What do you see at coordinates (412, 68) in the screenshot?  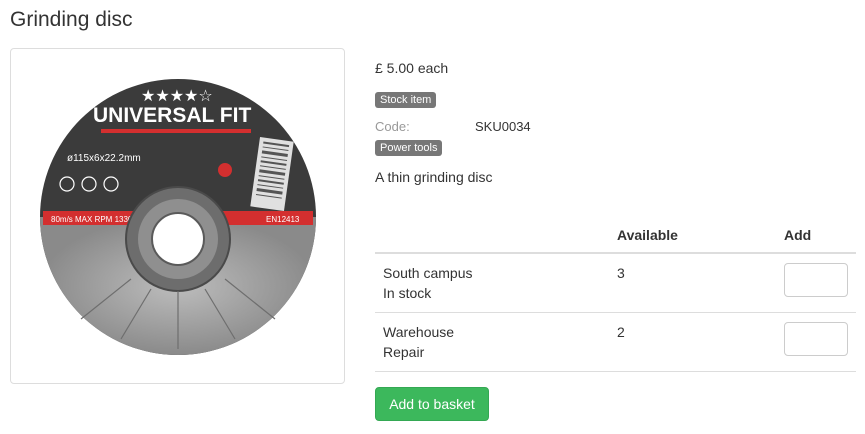 I see `product-price: £ 5.00 each` at bounding box center [412, 68].